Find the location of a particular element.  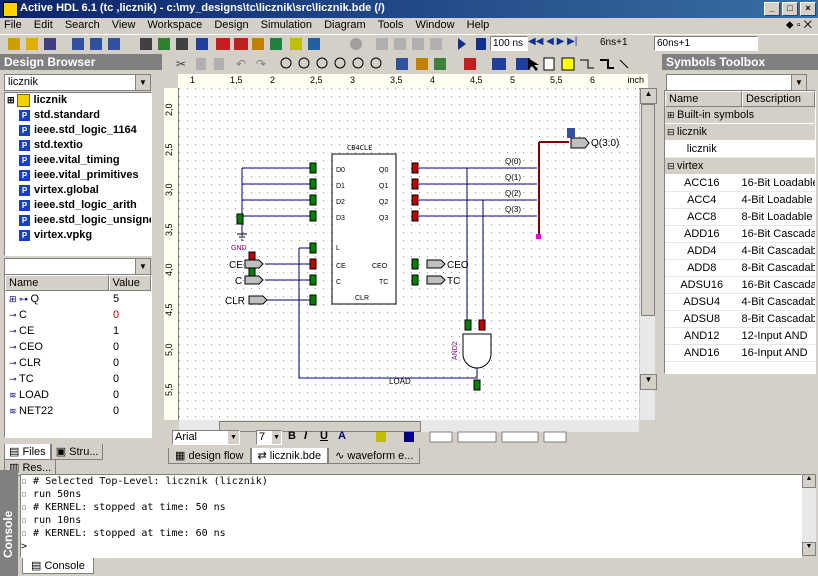

design-selector: licznik ▼ is located at coordinates (77, 82).